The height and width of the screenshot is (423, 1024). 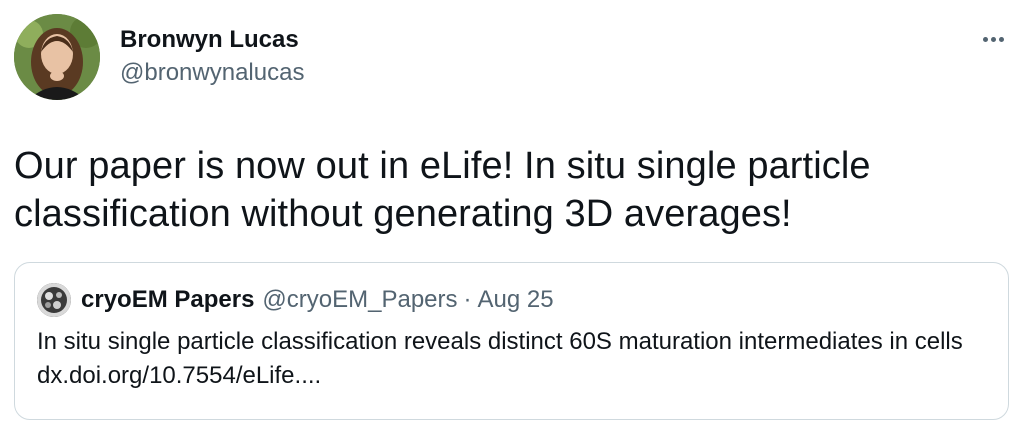 What do you see at coordinates (985, 39) in the screenshot?
I see `more-horizontal-icon` at bounding box center [985, 39].